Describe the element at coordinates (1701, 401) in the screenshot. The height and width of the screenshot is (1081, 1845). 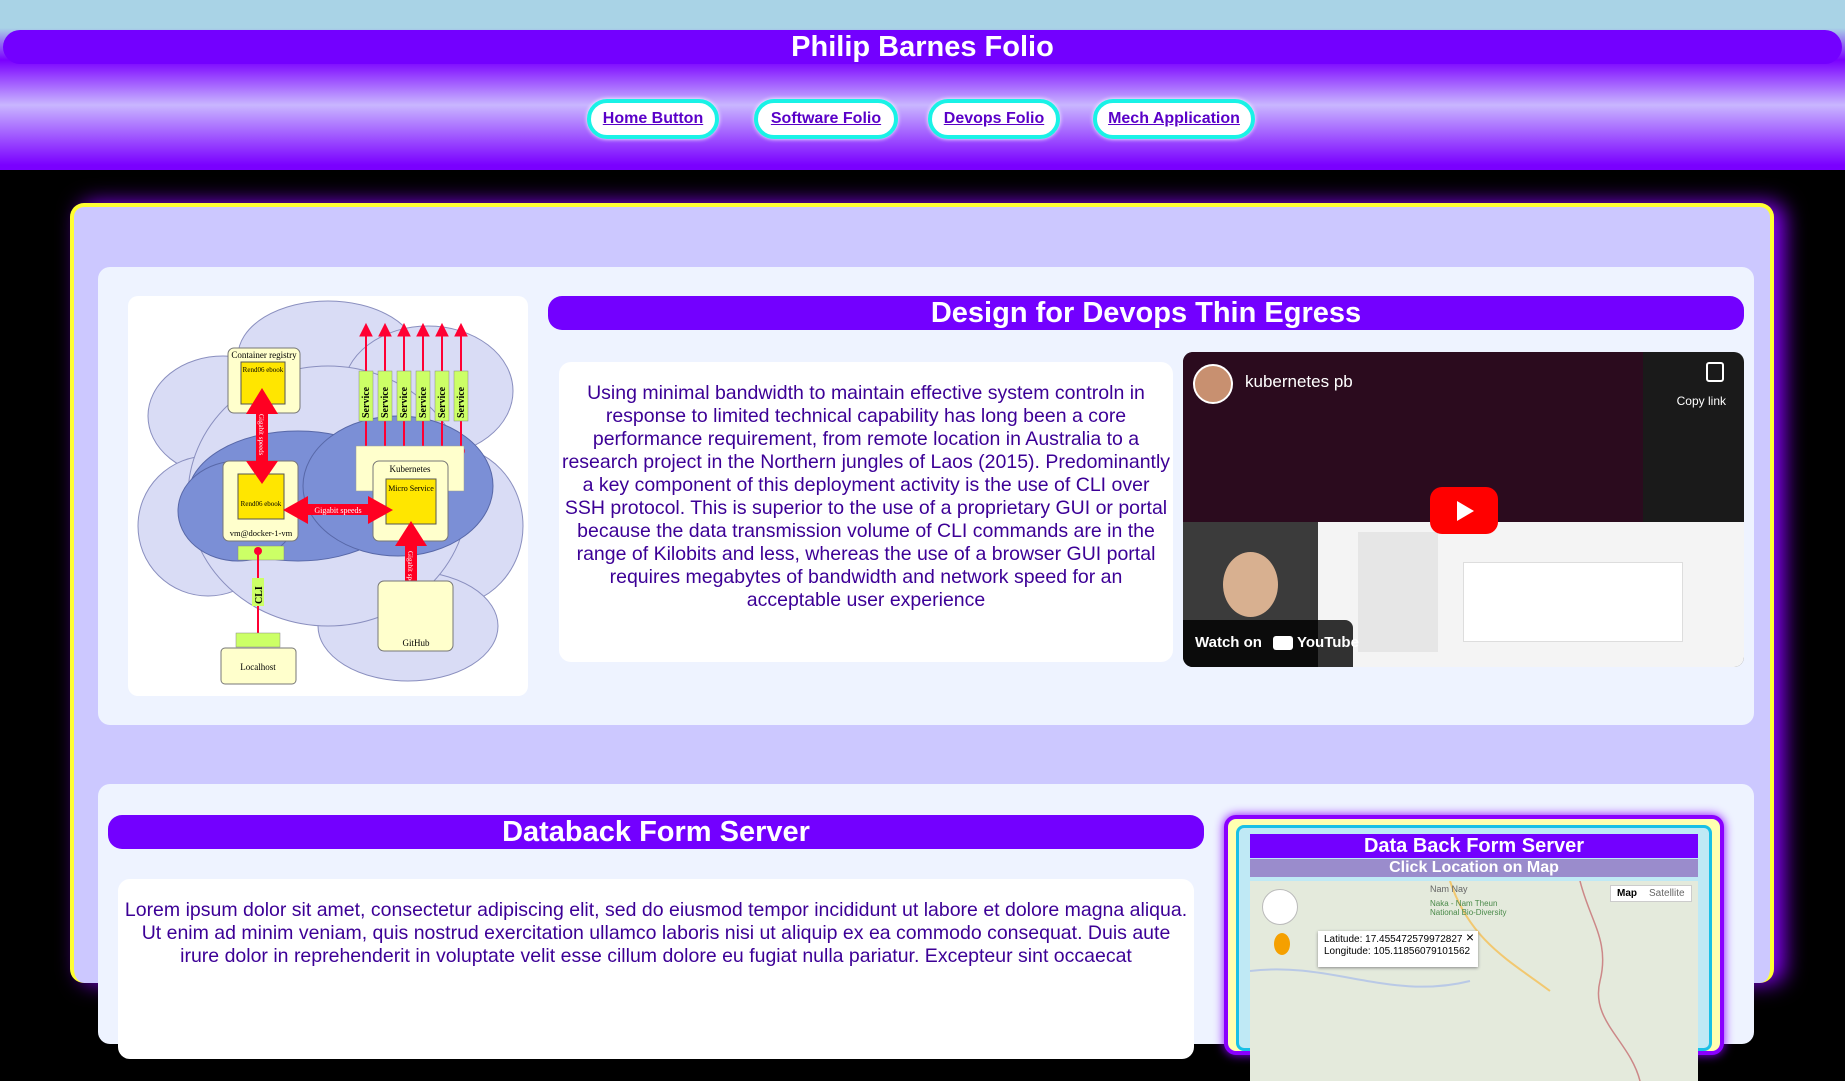
I see `copy-link-label: Copy link` at that location.